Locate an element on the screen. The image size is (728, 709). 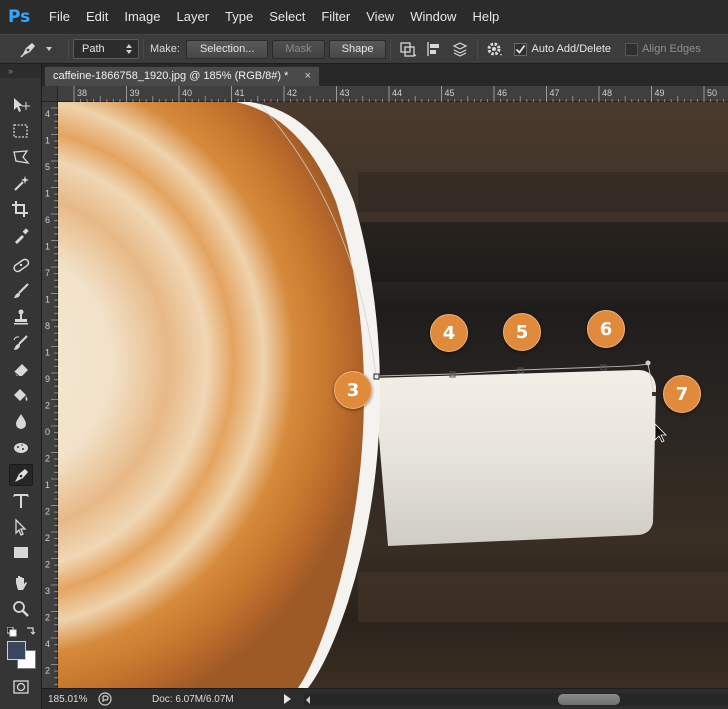
step-badge-4: 4 is located at coordinates (449, 333).